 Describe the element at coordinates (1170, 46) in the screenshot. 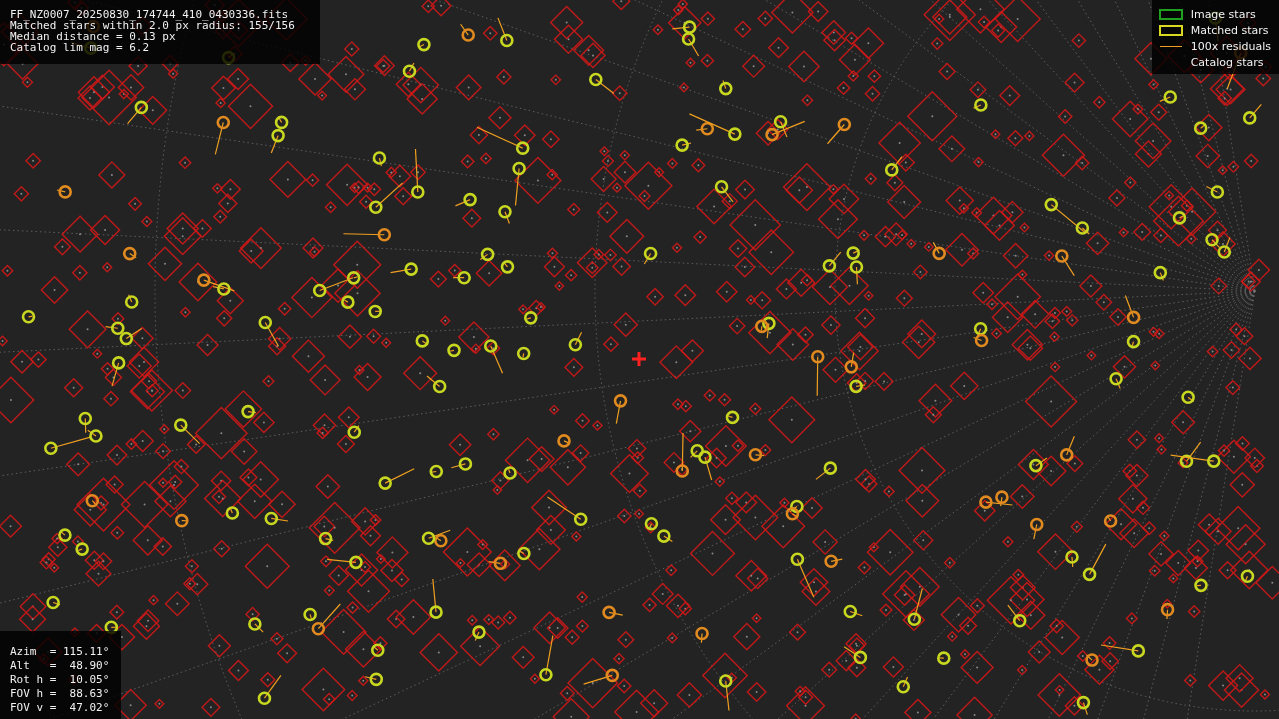

I see `line-icon` at that location.